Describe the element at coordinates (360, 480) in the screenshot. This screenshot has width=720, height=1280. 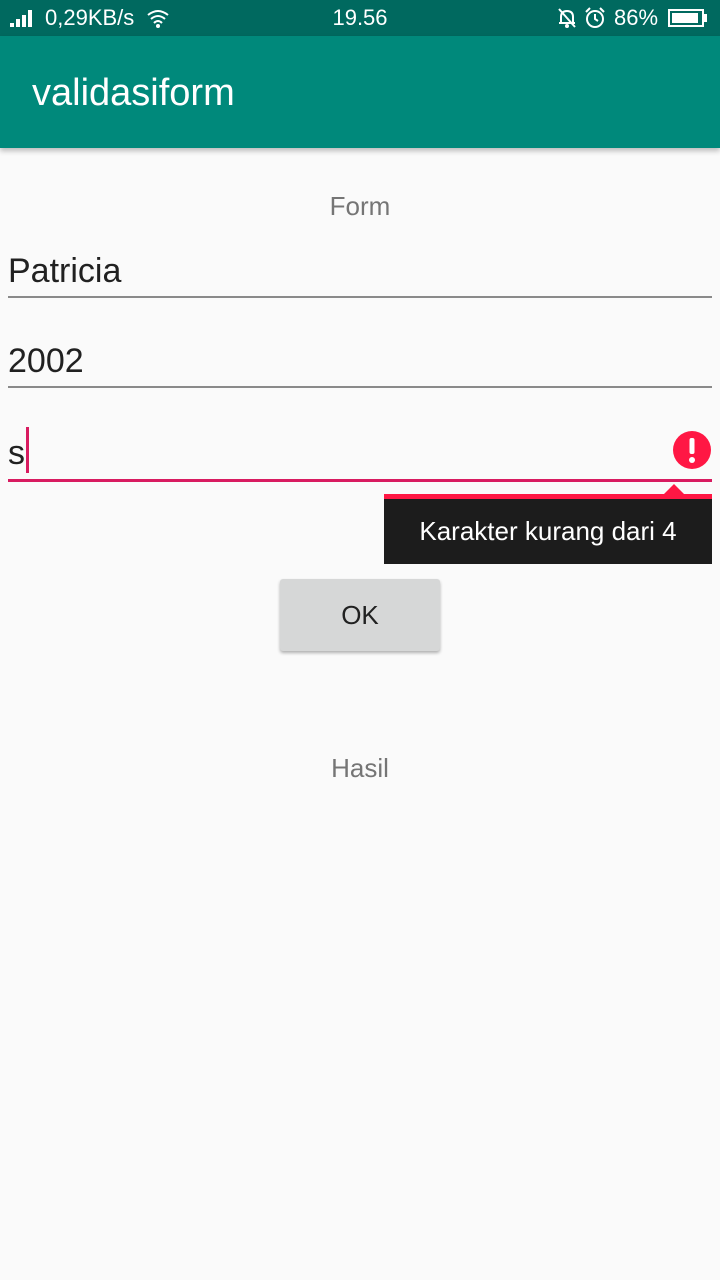
I see `code-field-underline` at that location.